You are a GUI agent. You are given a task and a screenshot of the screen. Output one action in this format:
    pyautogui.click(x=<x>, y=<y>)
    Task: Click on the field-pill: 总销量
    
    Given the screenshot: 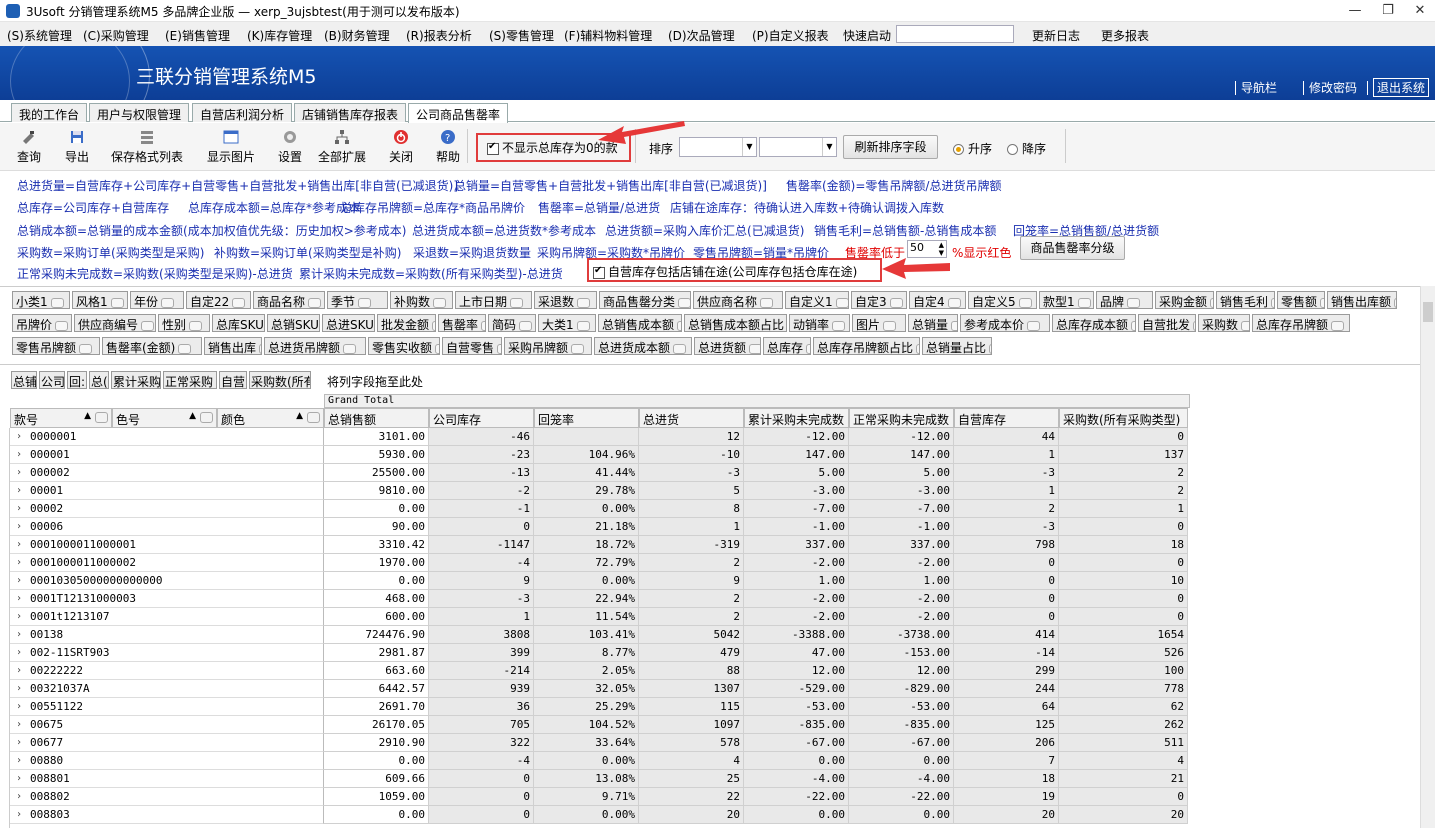 What is the action you would take?
    pyautogui.click(x=933, y=323)
    